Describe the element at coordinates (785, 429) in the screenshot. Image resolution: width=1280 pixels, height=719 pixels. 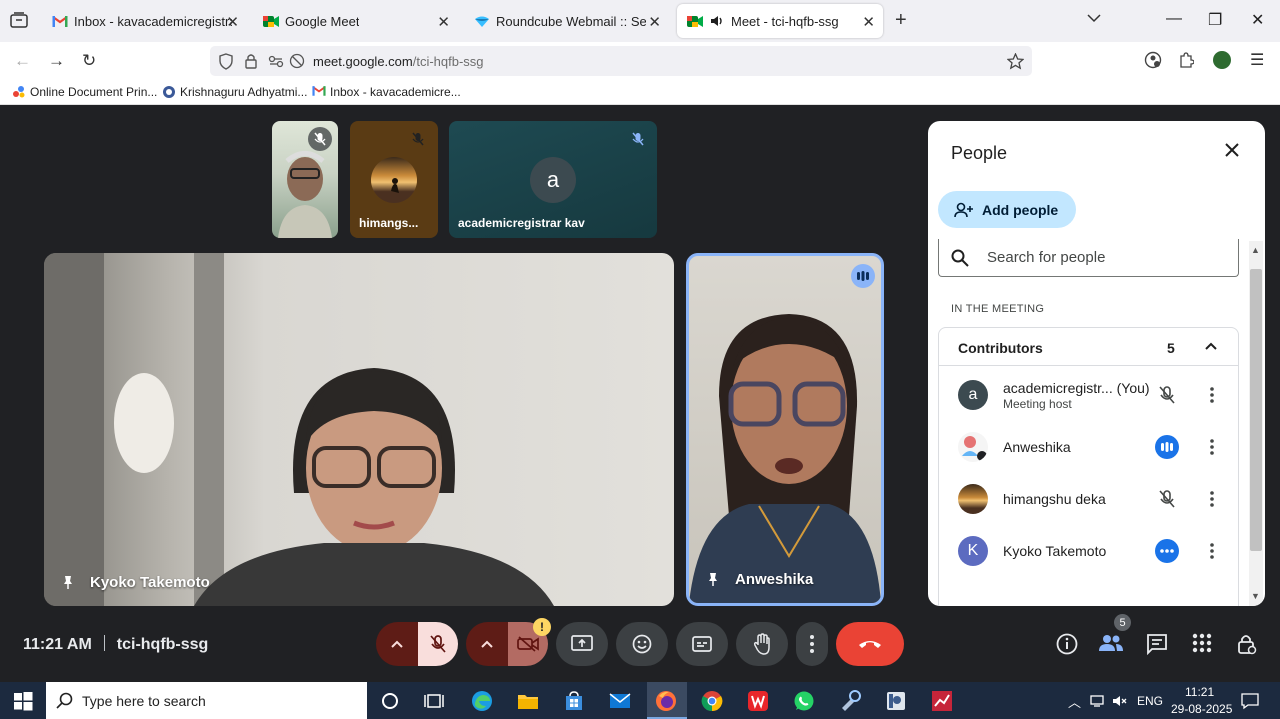
I see `active-speaker-tile: Anweshika` at that location.